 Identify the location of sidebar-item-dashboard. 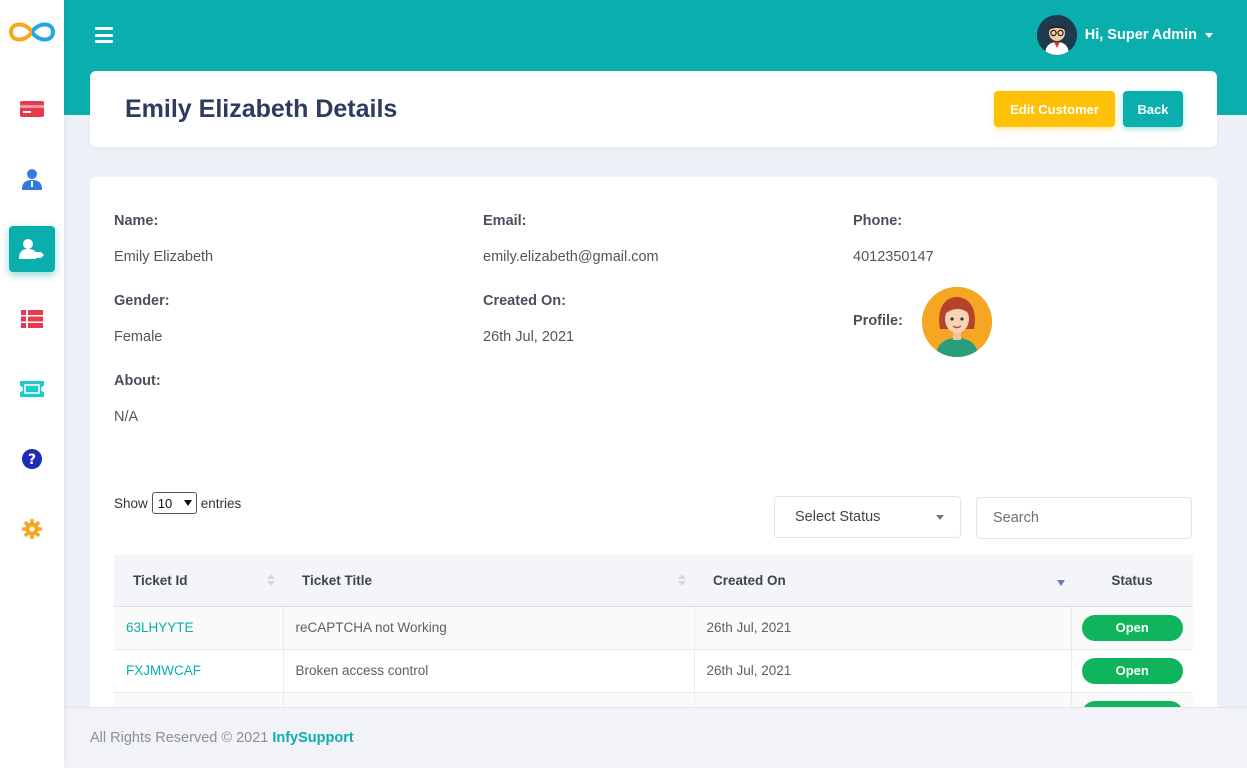
(32, 109).